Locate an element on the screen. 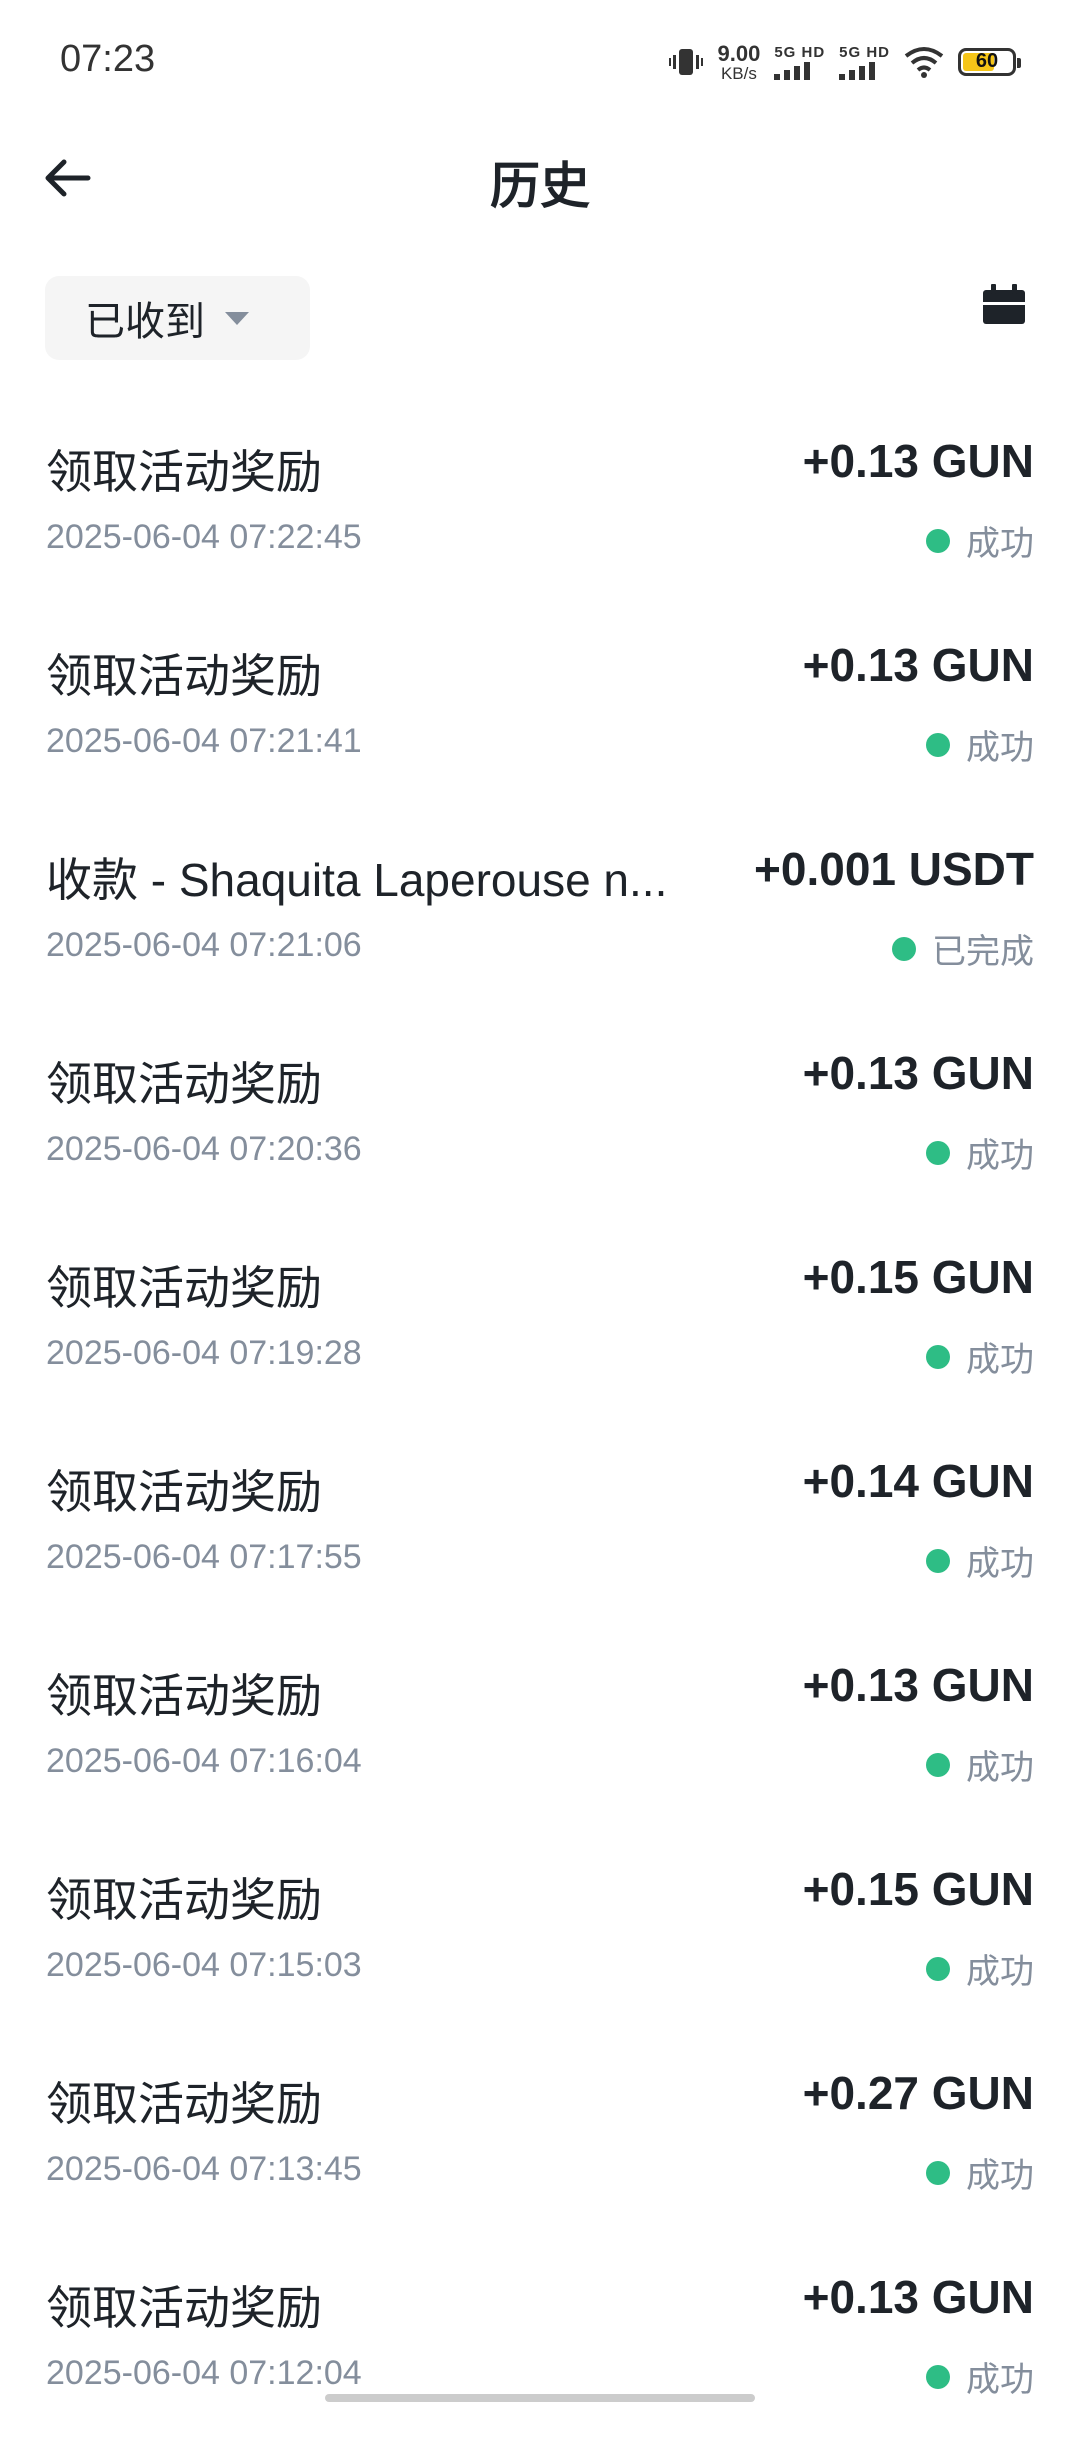 This screenshot has height=2448, width=1080. history-row: 领取活动奖励 2025-06-04 07:20:36 +0.13 GUN 成功 is located at coordinates (540, 1122).